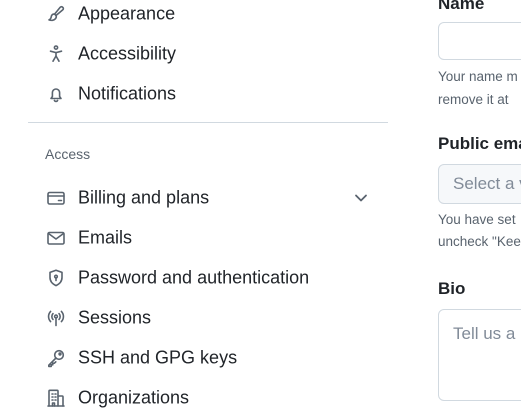 The height and width of the screenshot is (408, 521). Describe the element at coordinates (56, 318) in the screenshot. I see `broadcast-icon` at that location.